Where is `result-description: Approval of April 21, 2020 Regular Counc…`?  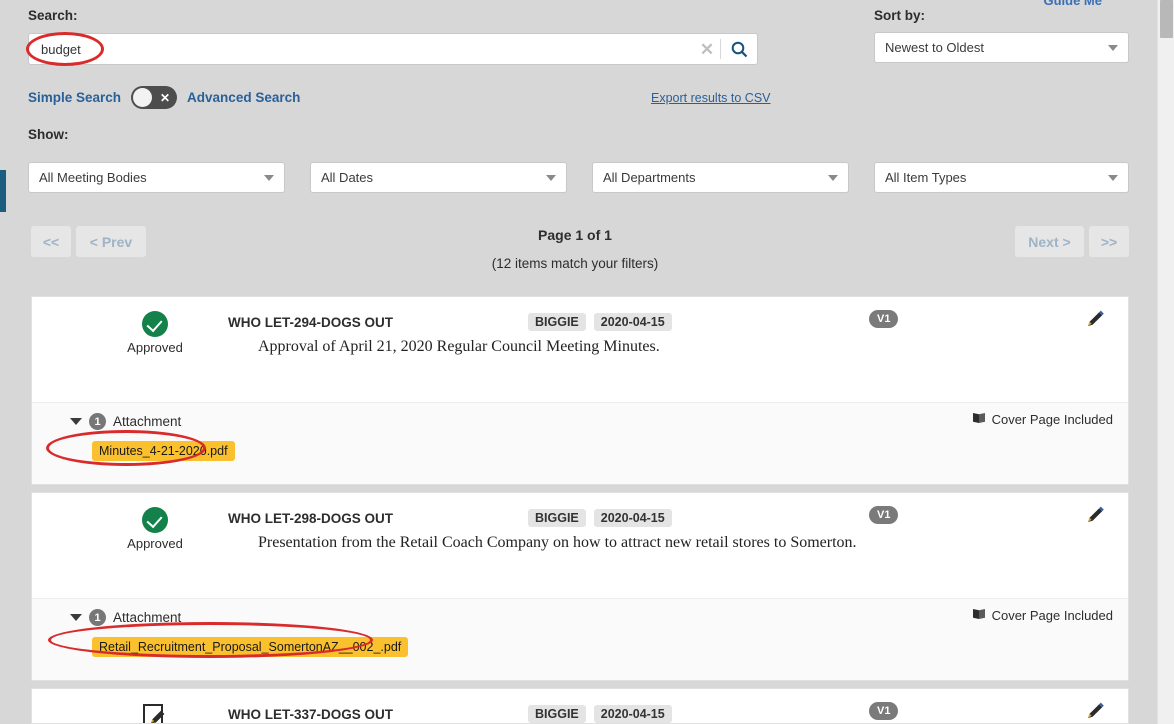 result-description: Approval of April 21, 2020 Regular Counc… is located at coordinates (459, 346).